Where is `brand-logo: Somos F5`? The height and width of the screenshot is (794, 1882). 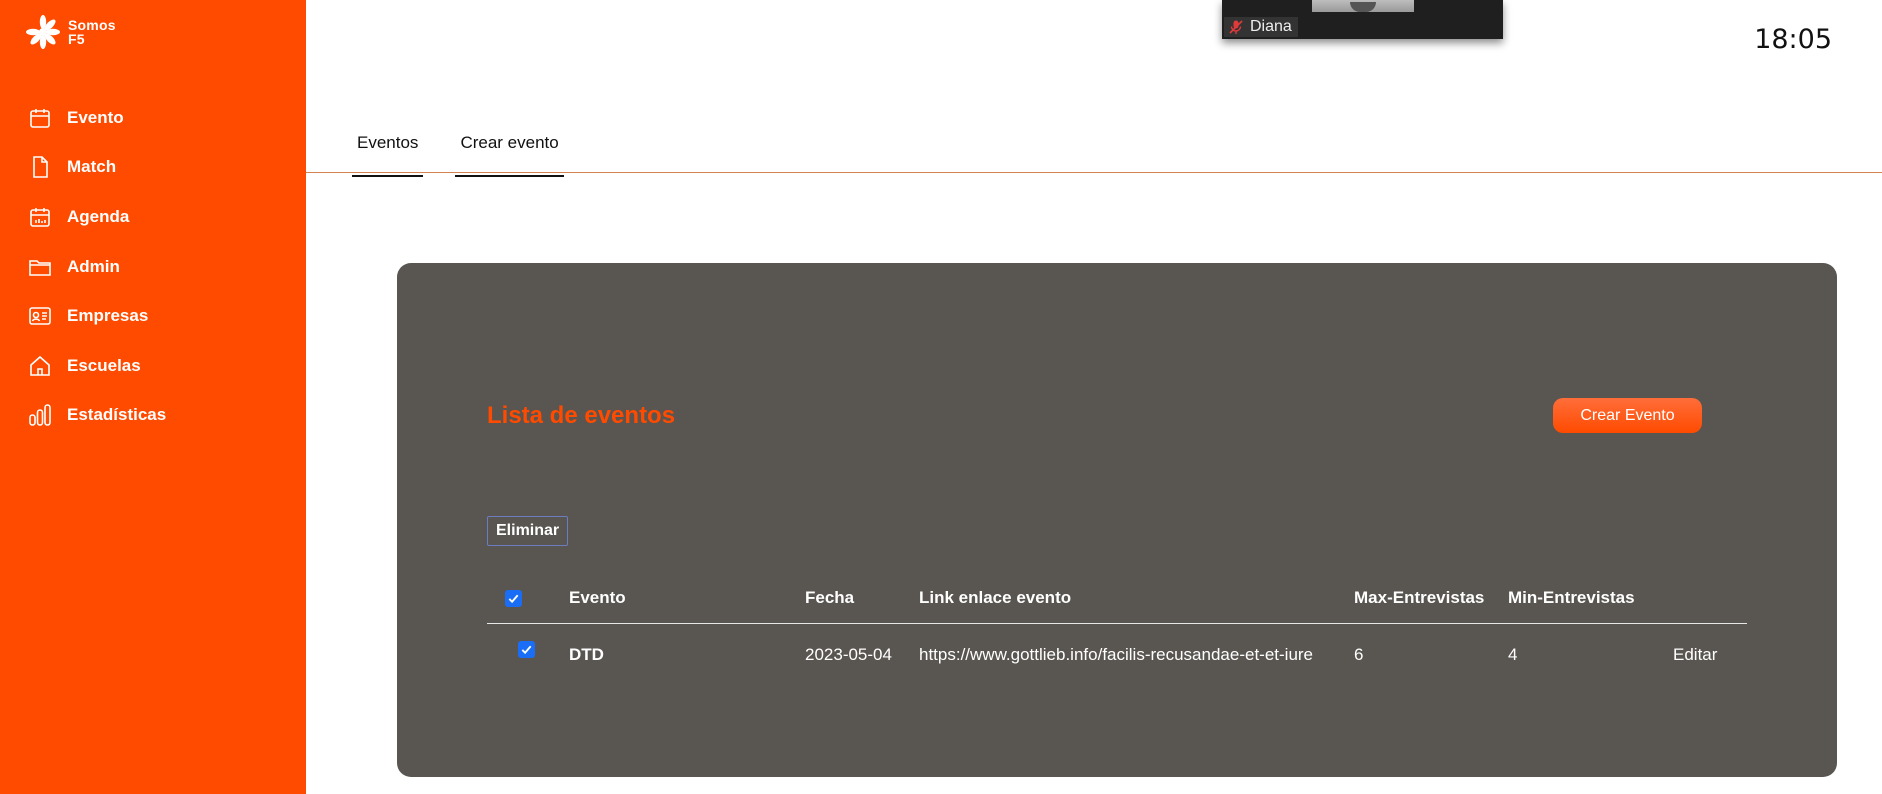 brand-logo: Somos F5 is located at coordinates (71, 32).